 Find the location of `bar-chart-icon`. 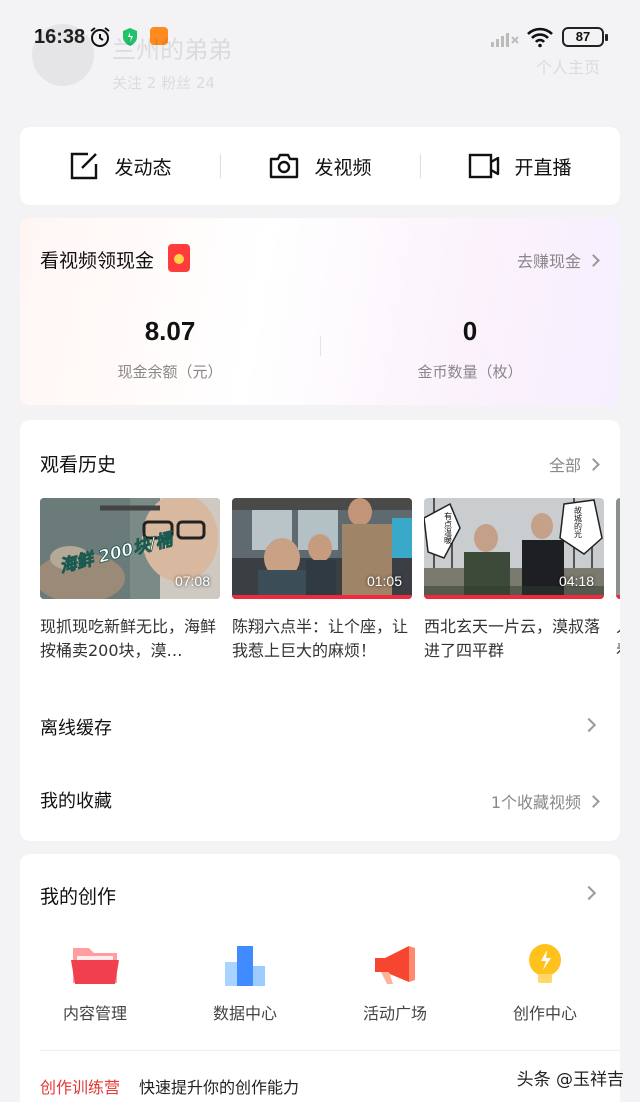

bar-chart-icon is located at coordinates (245, 966).